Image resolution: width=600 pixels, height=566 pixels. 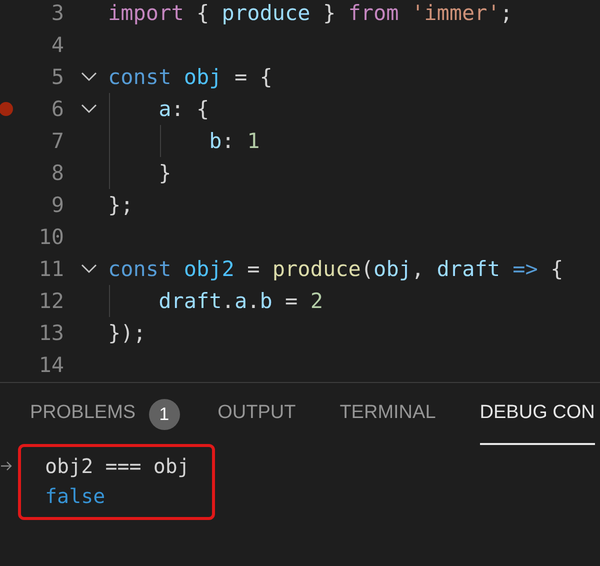 I want to click on code-line: }, so click(x=165, y=173).